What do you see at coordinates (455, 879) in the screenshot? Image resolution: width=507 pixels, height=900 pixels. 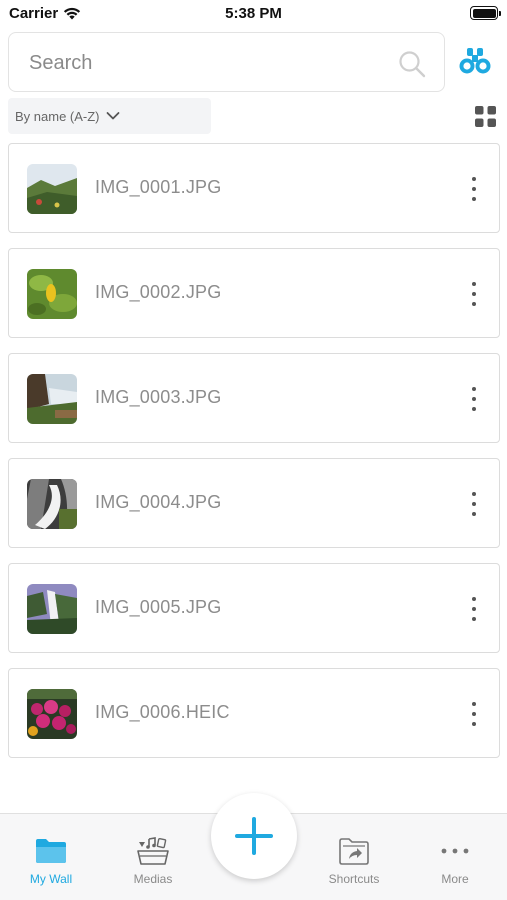 I see `tab-label: More` at bounding box center [455, 879].